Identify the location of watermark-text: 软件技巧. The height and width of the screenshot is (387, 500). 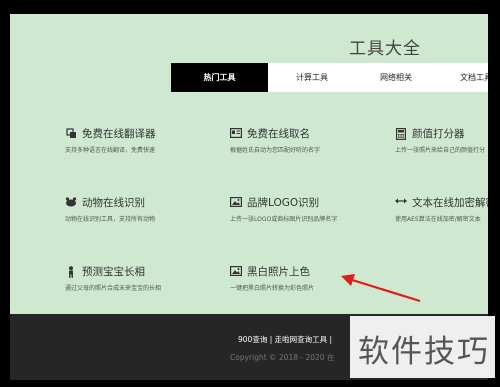
(424, 352).